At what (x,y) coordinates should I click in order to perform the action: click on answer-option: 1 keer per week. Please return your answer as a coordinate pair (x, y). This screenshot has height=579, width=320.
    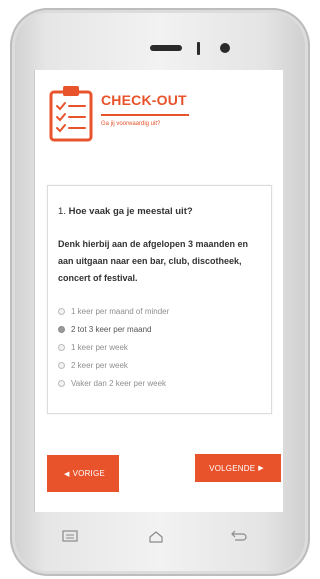
    Looking at the image, I should click on (113, 347).